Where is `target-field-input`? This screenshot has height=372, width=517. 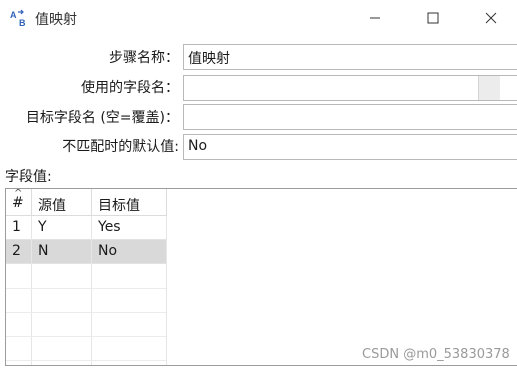 target-field-input is located at coordinates (350, 117).